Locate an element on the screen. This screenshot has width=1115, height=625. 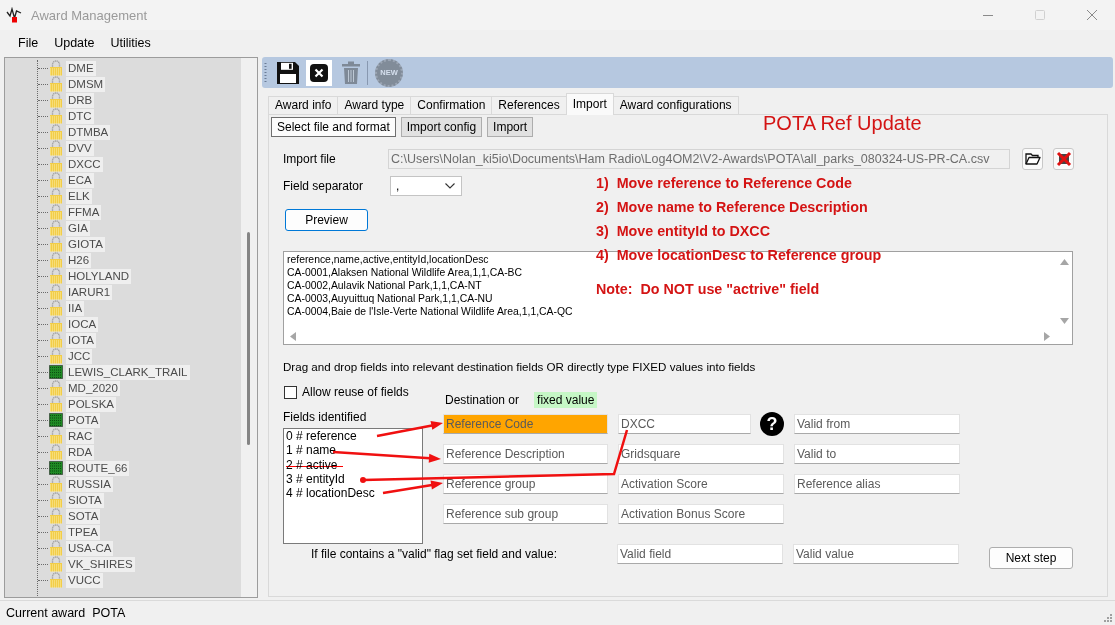
tree-item: DTMBA is located at coordinates (88, 132).